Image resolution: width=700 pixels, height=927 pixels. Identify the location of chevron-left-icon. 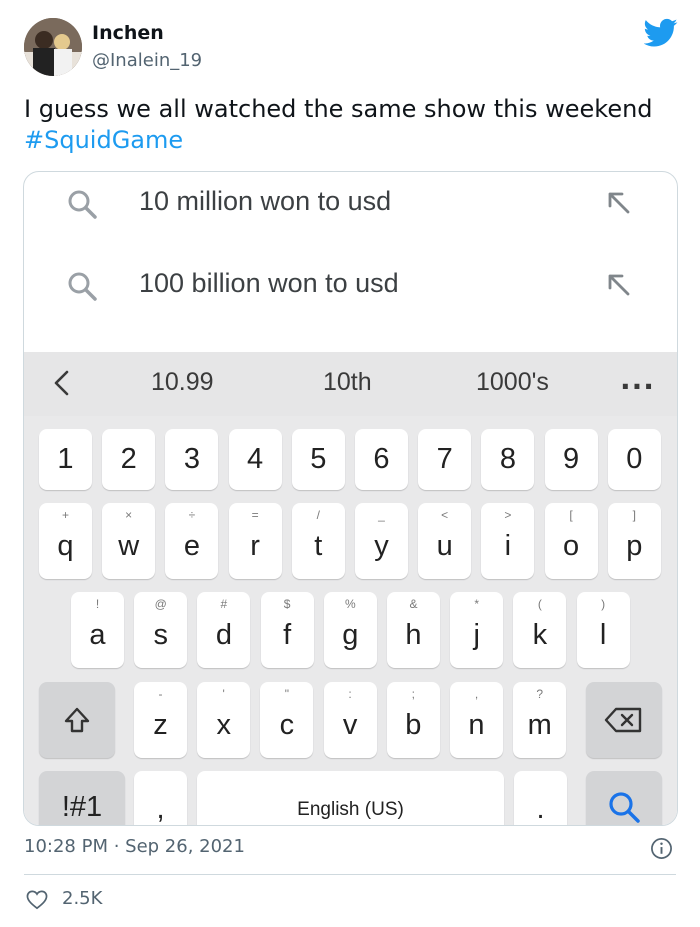
(63, 383).